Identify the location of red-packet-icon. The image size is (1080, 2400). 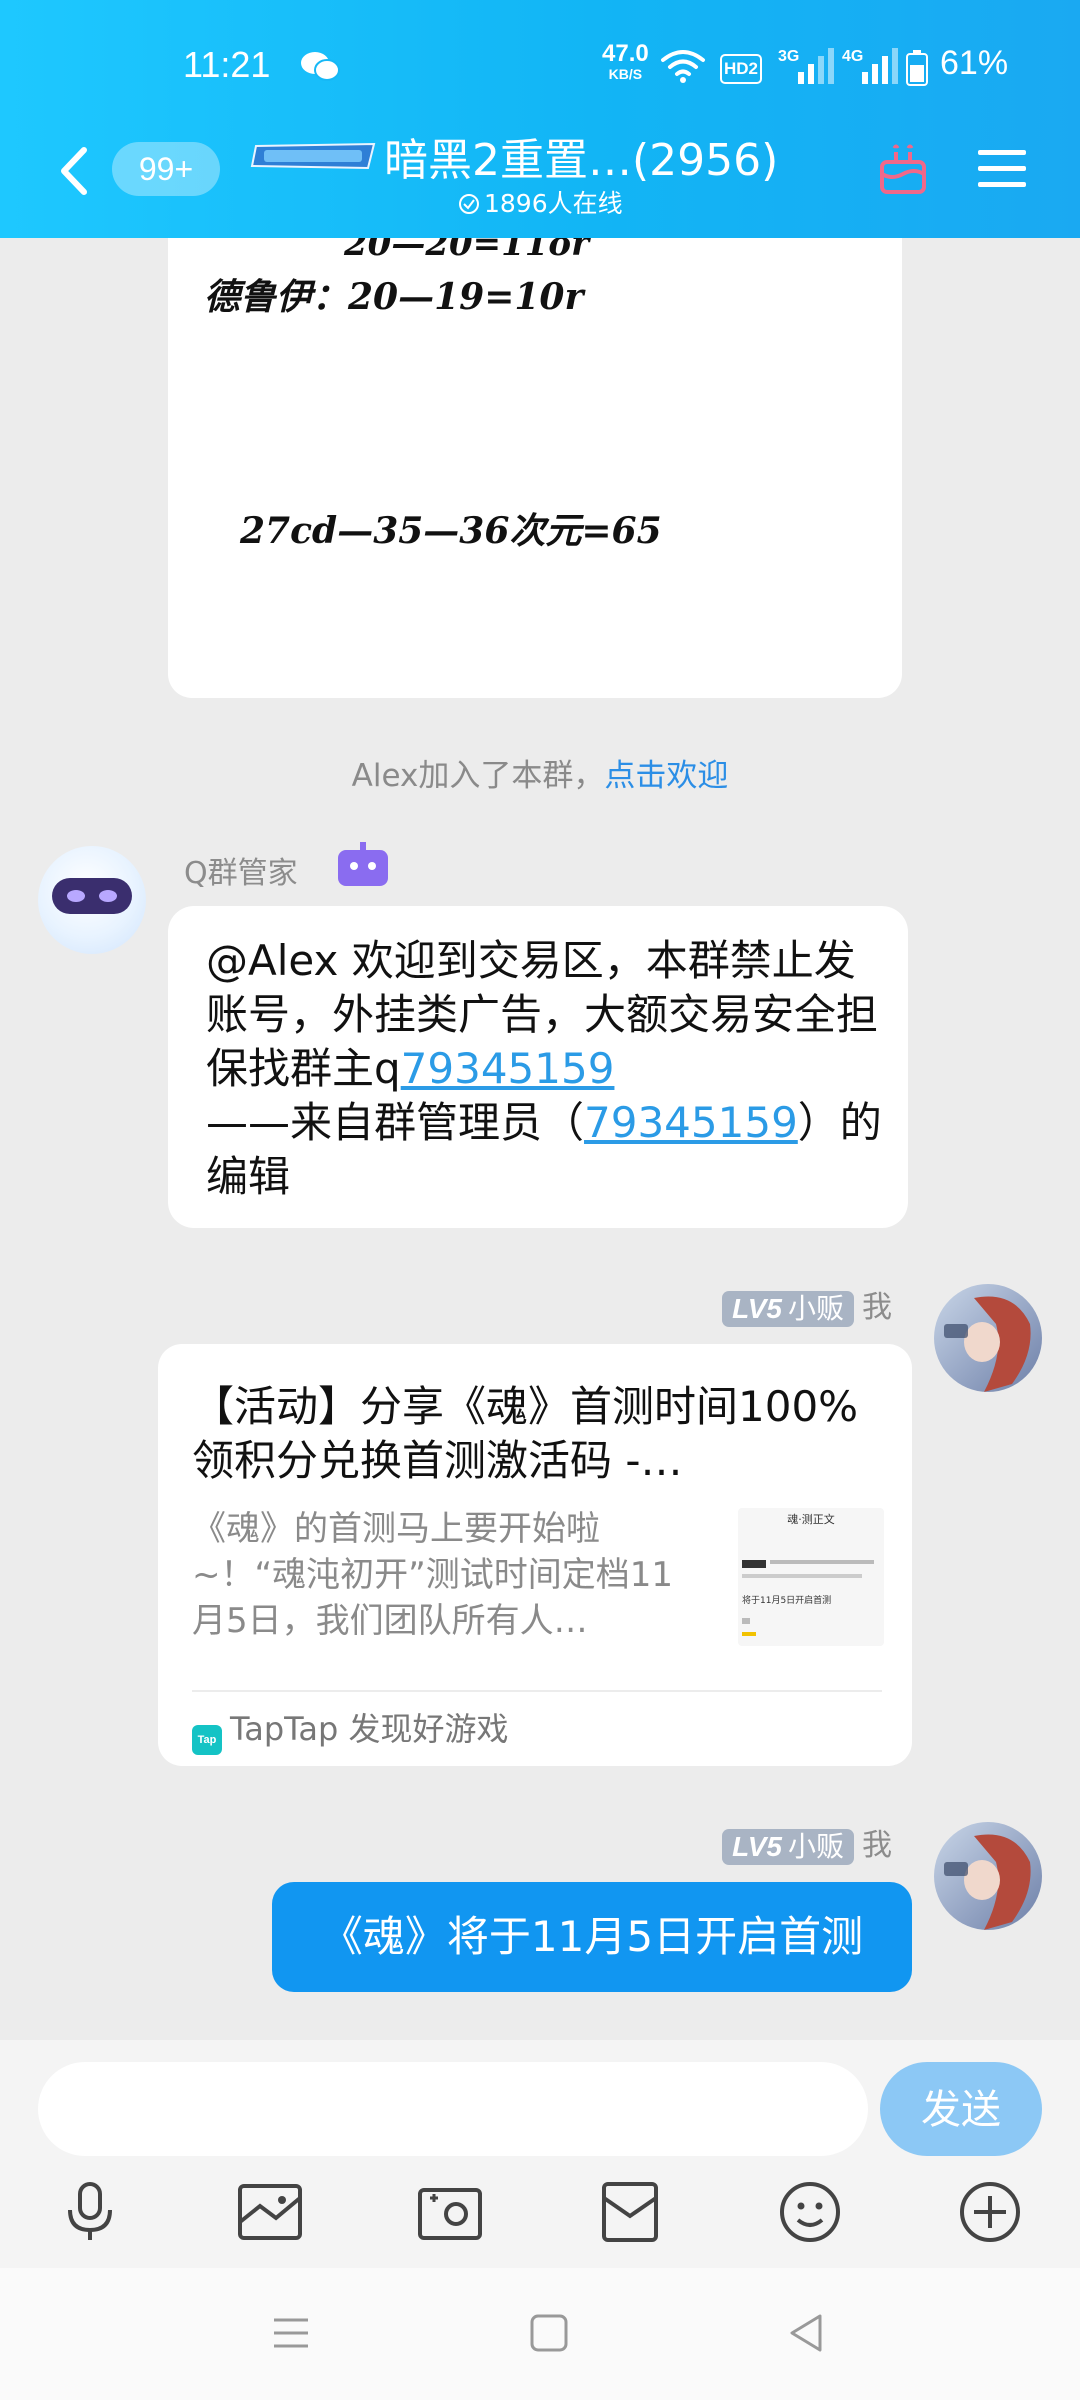
(630, 2212).